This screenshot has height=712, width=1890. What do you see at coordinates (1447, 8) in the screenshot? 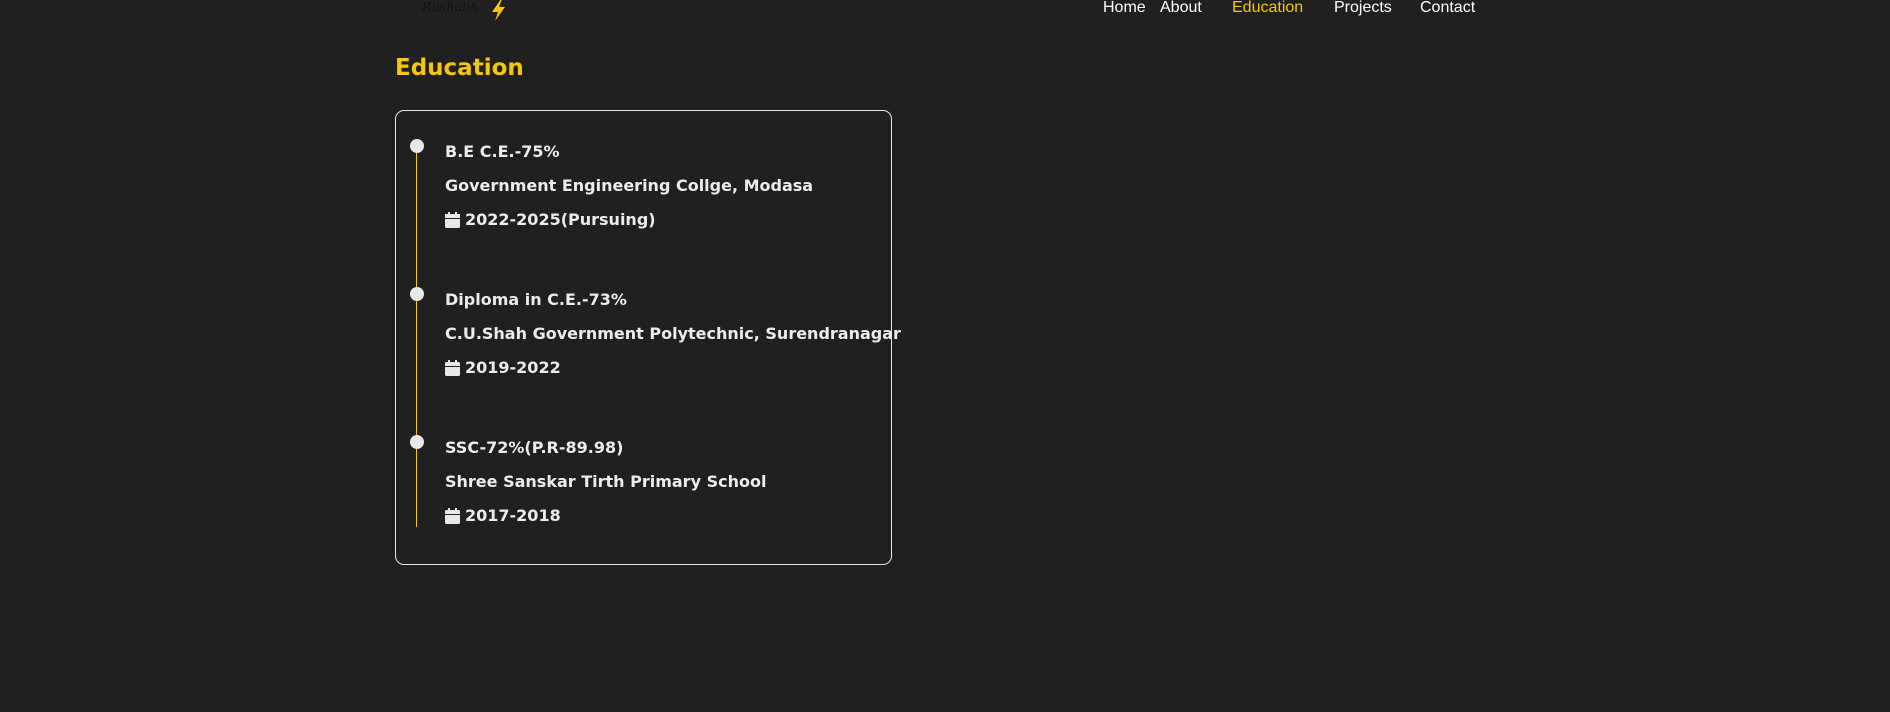
I see `nav-contact-link: Contact` at bounding box center [1447, 8].